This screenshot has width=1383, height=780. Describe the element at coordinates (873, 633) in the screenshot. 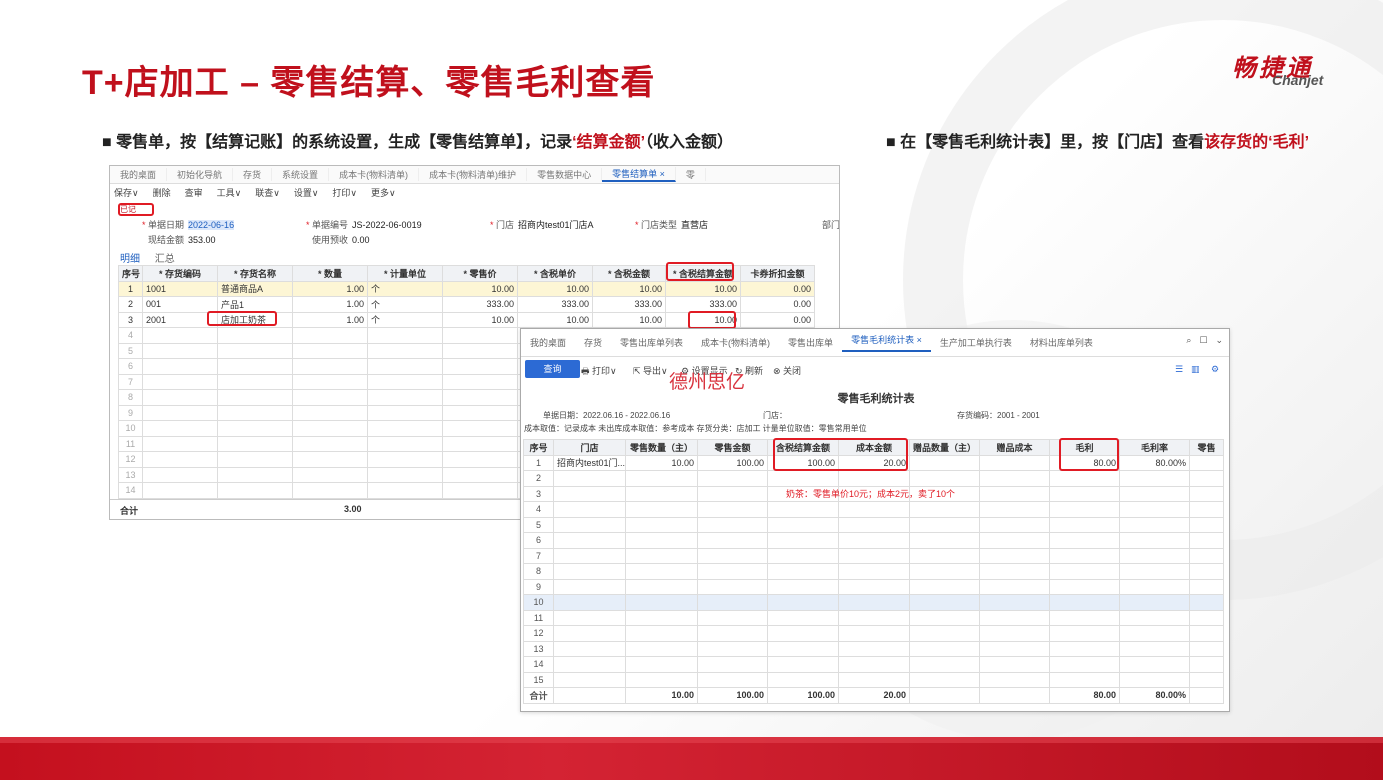

I see `table-row: 12` at that location.